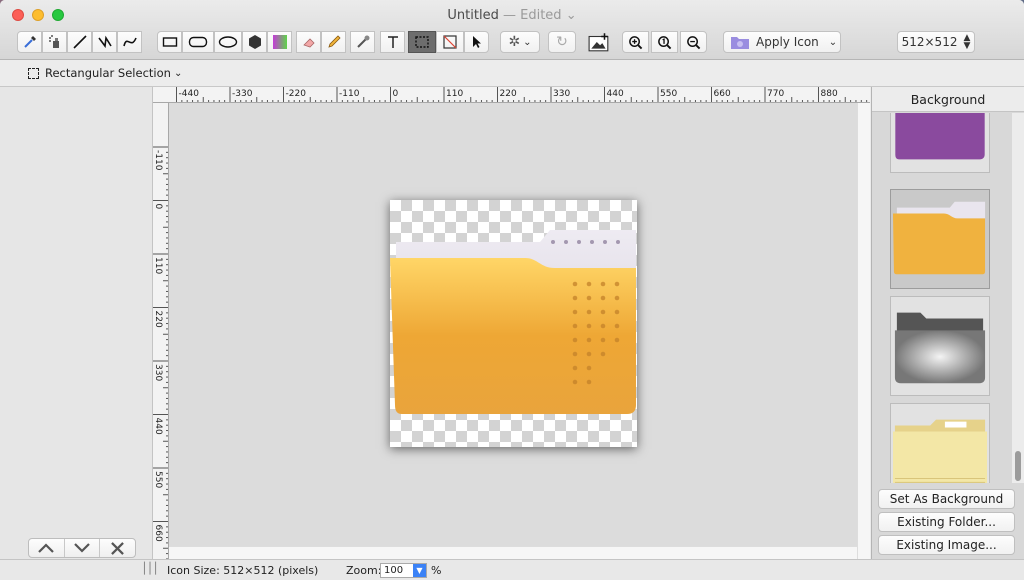  Describe the element at coordinates (394, 570) in the screenshot. I see `zoom-value: 100` at that location.